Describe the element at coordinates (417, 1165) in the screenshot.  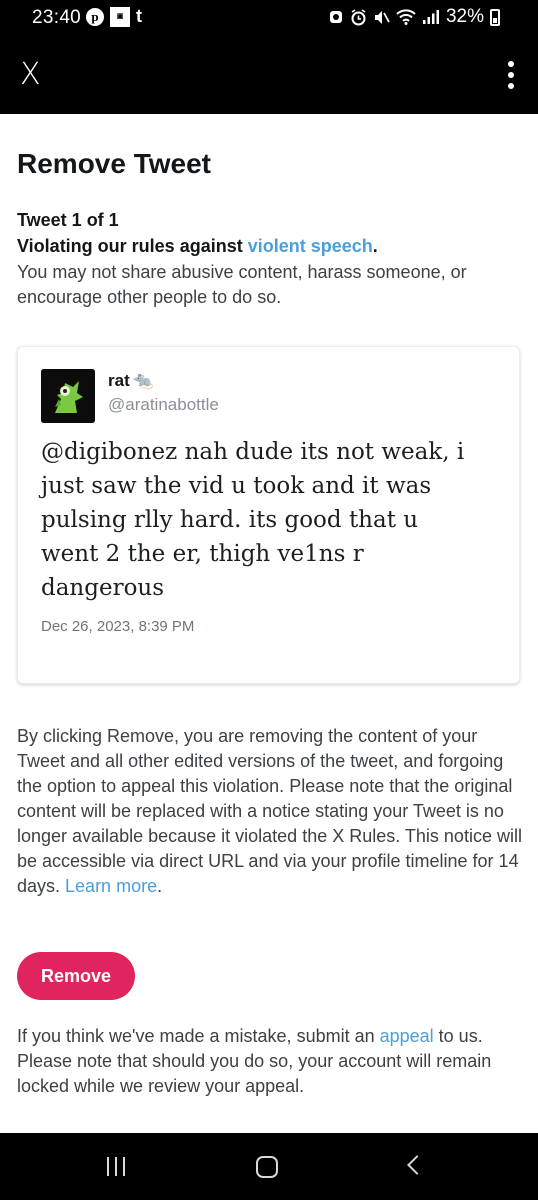
I see `back-icon` at that location.